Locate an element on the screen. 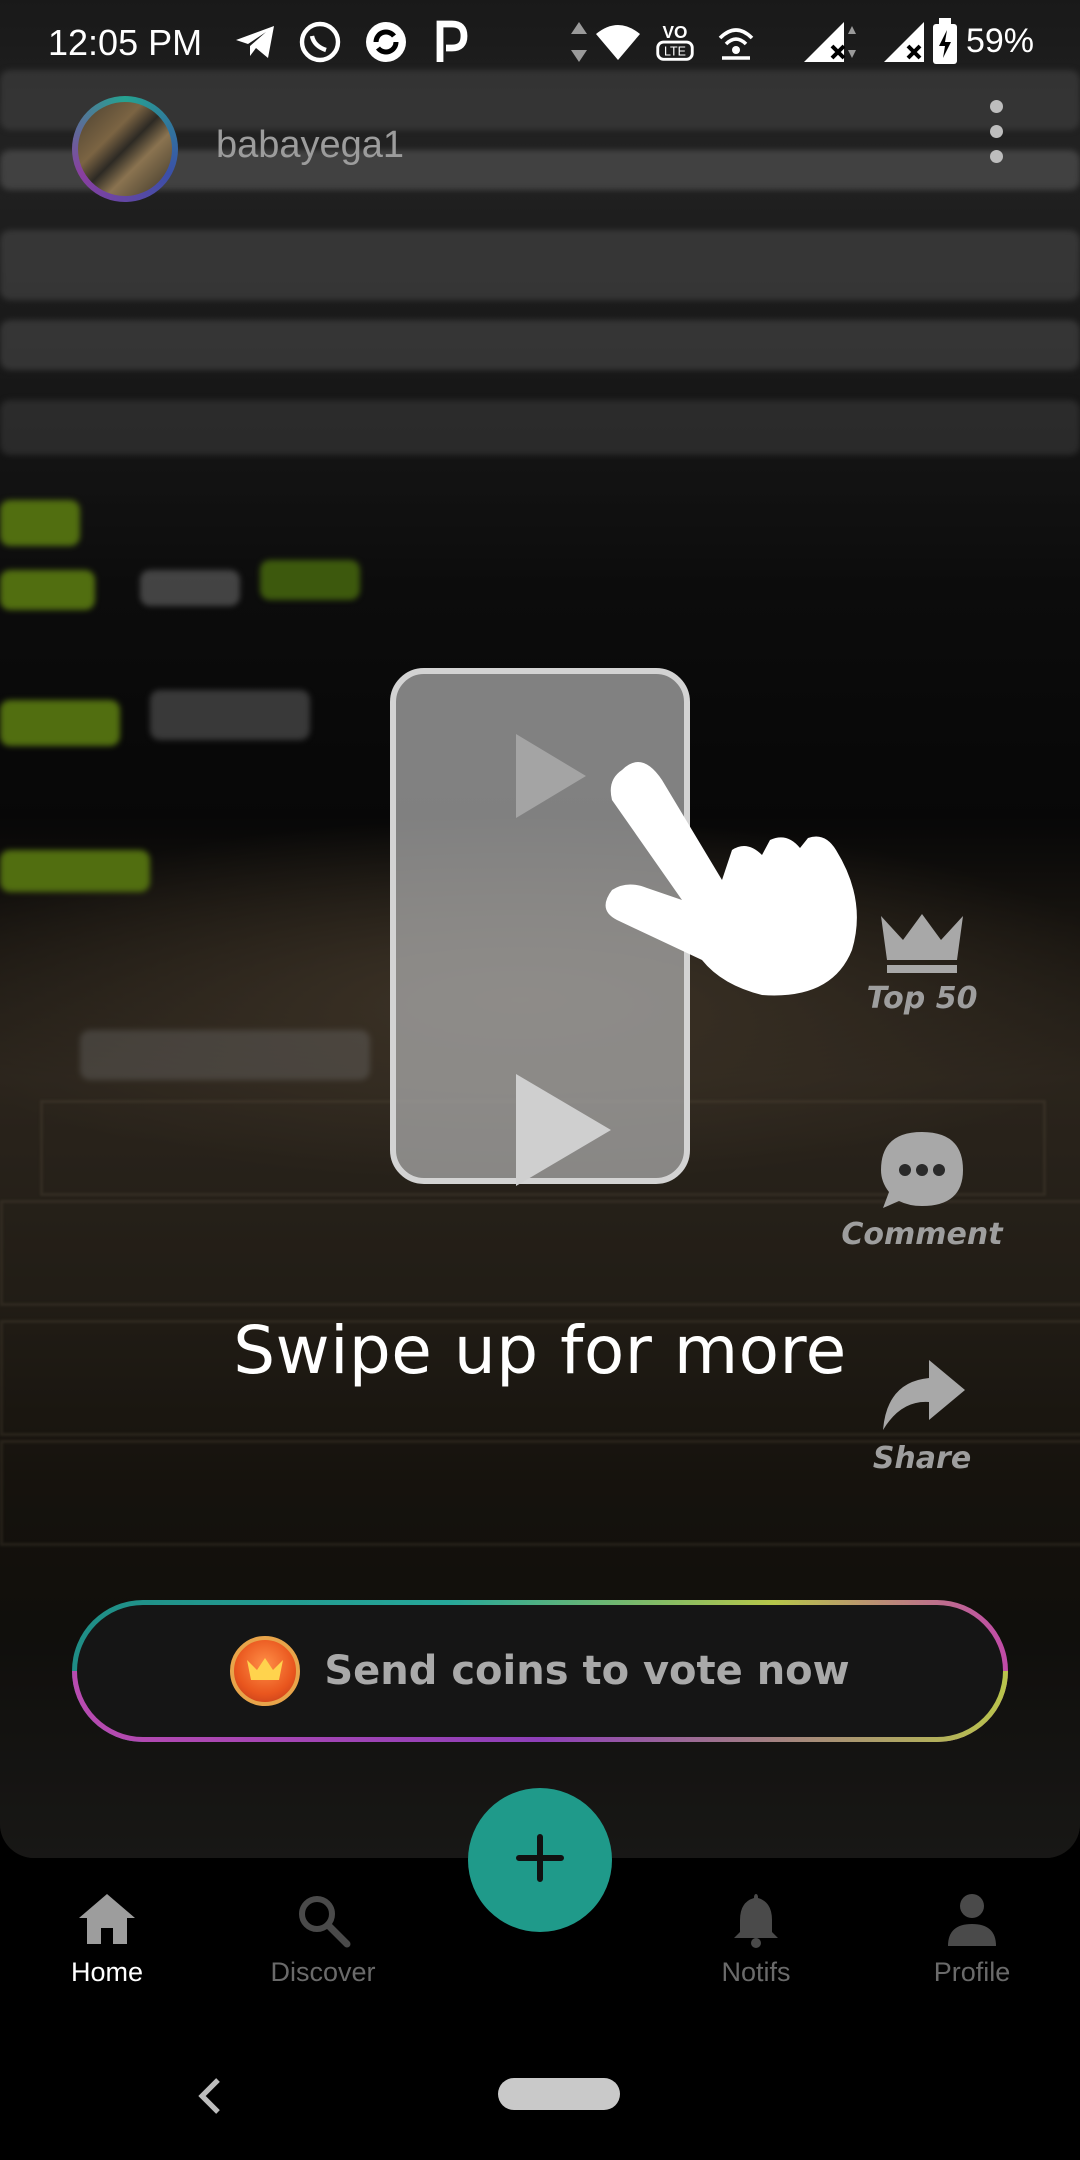 Image resolution: width=1080 pixels, height=2160 pixels. data-arrows-icon is located at coordinates (579, 46).